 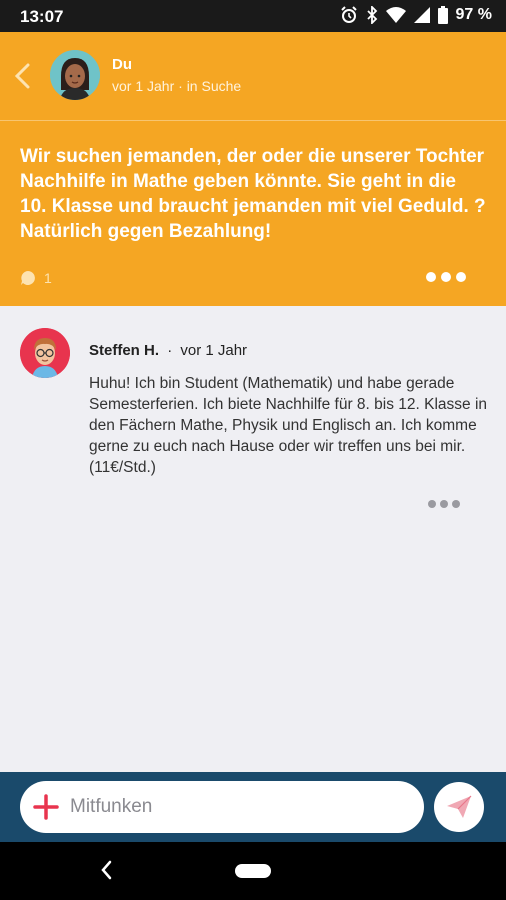 I want to click on chevron-left-icon, so click(x=22, y=76).